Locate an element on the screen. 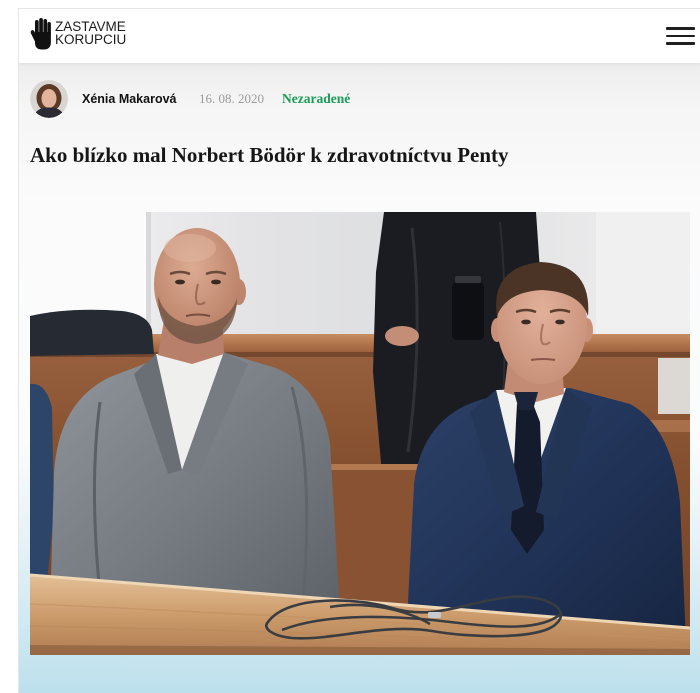 This screenshot has height=693, width=700. right-window is located at coordinates (643, 276).